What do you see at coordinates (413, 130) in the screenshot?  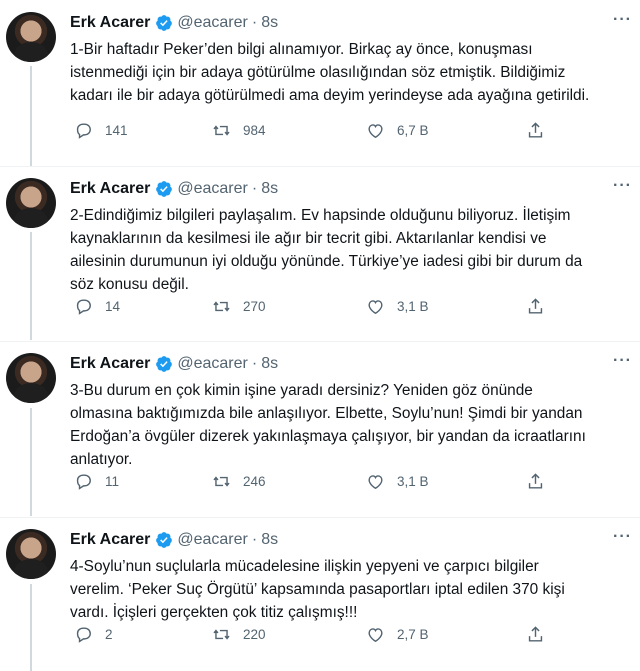 I see `like-count: 6,7 B` at bounding box center [413, 130].